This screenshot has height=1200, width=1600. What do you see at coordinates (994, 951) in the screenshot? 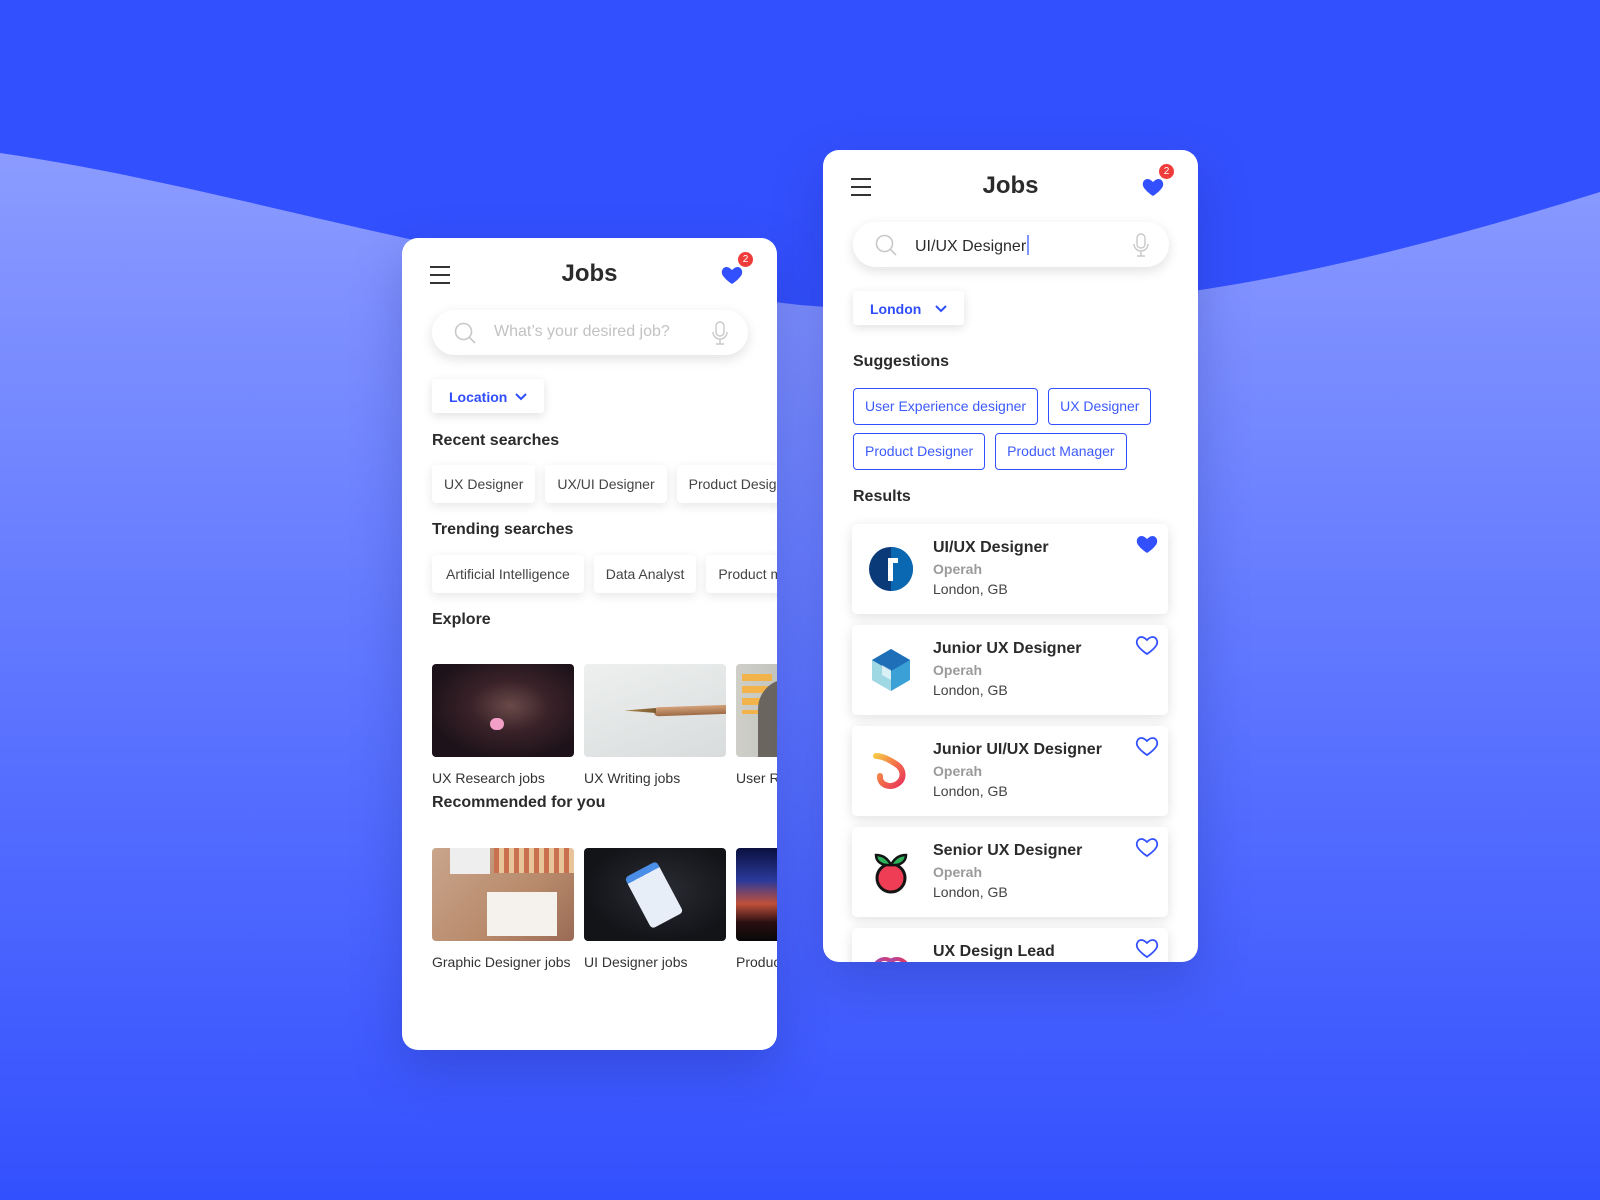
I see `job-title: UX Design Lead` at bounding box center [994, 951].